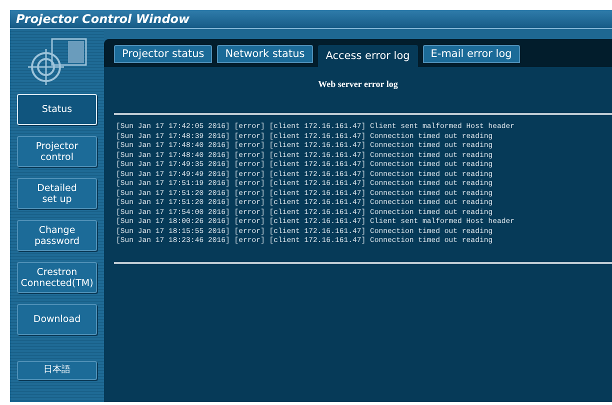  What do you see at coordinates (57, 109) in the screenshot?
I see `sidebar-button: Status` at bounding box center [57, 109].